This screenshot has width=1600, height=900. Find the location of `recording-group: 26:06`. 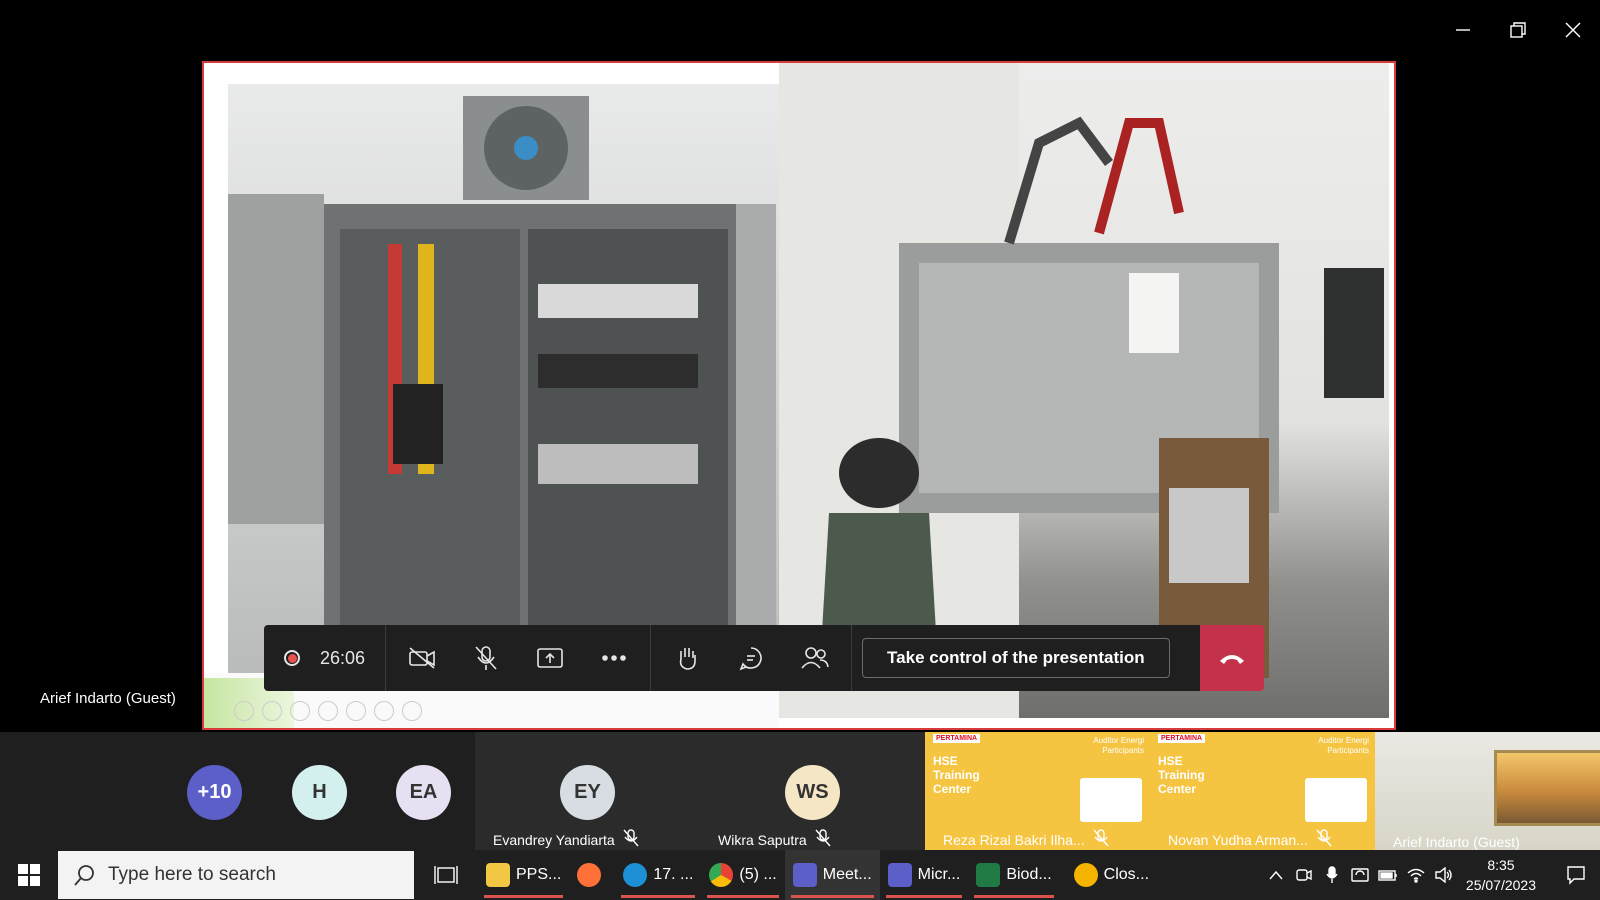

recording-group: 26:06 is located at coordinates (325, 658).